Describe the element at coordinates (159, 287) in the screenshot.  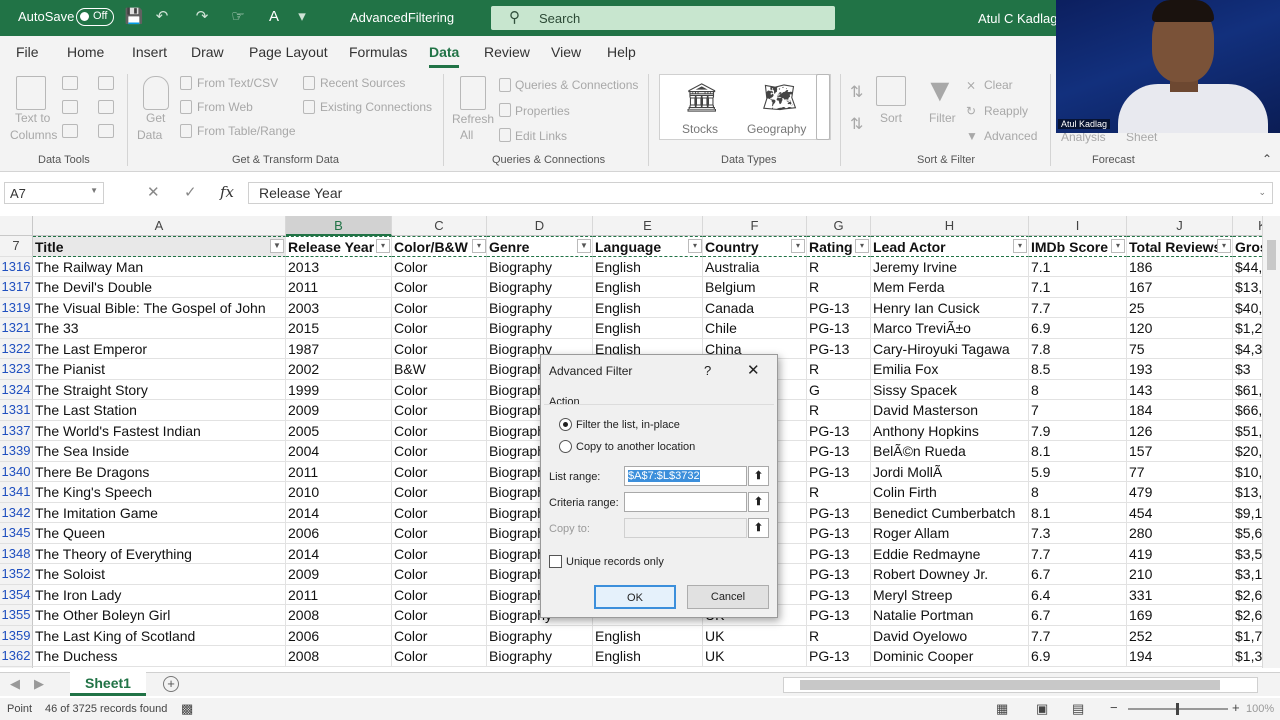
I see `table-cell: The Devil's Double` at that location.